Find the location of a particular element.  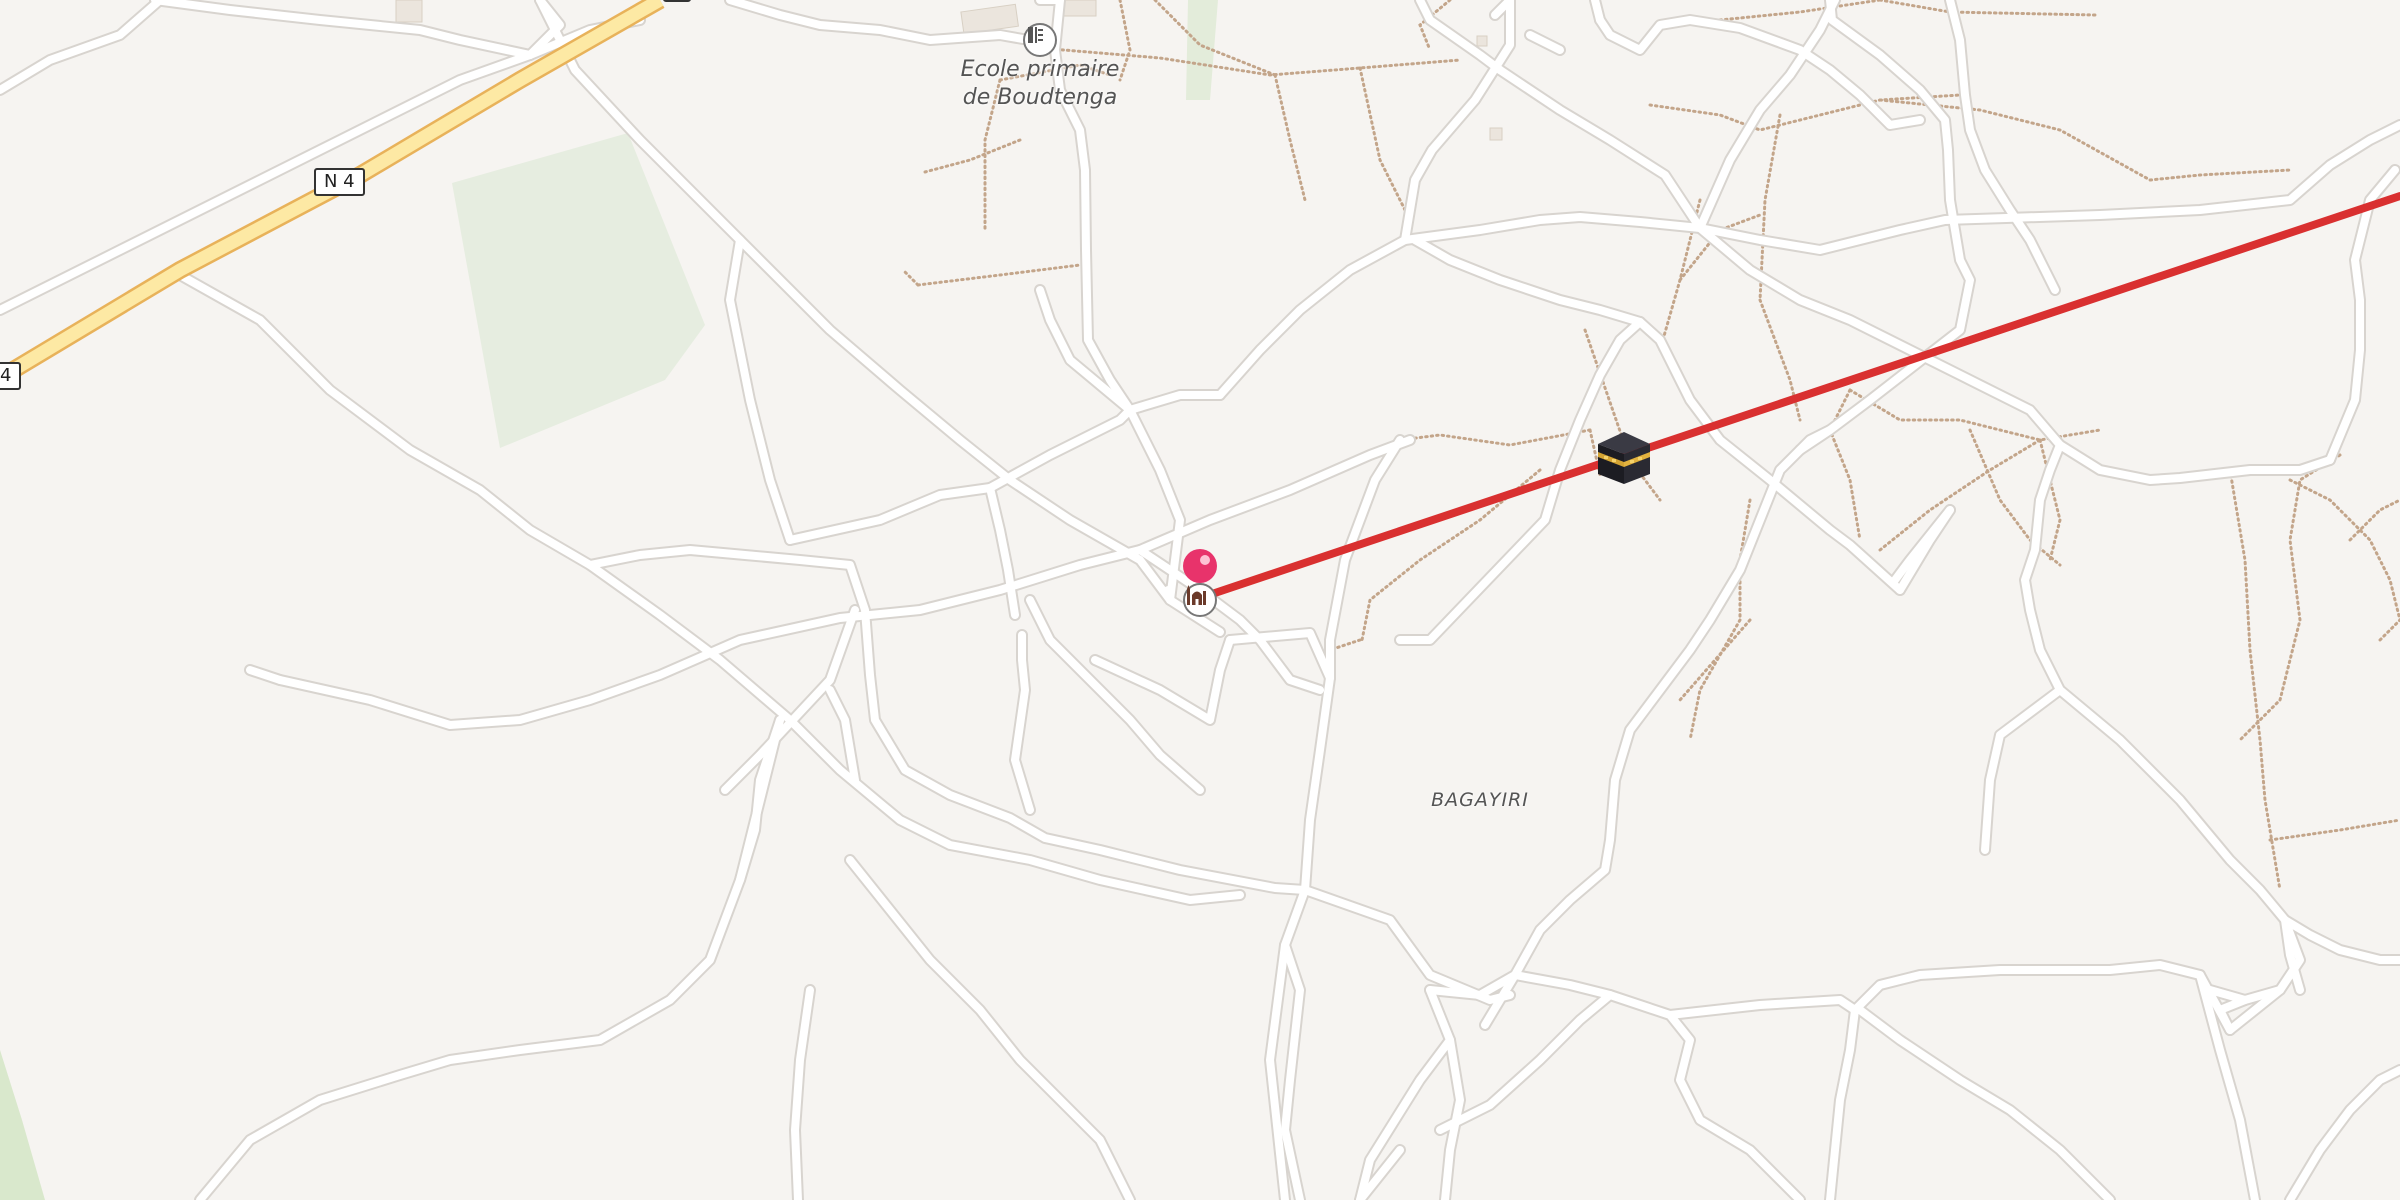

road-shield-top is located at coordinates (677, 1).